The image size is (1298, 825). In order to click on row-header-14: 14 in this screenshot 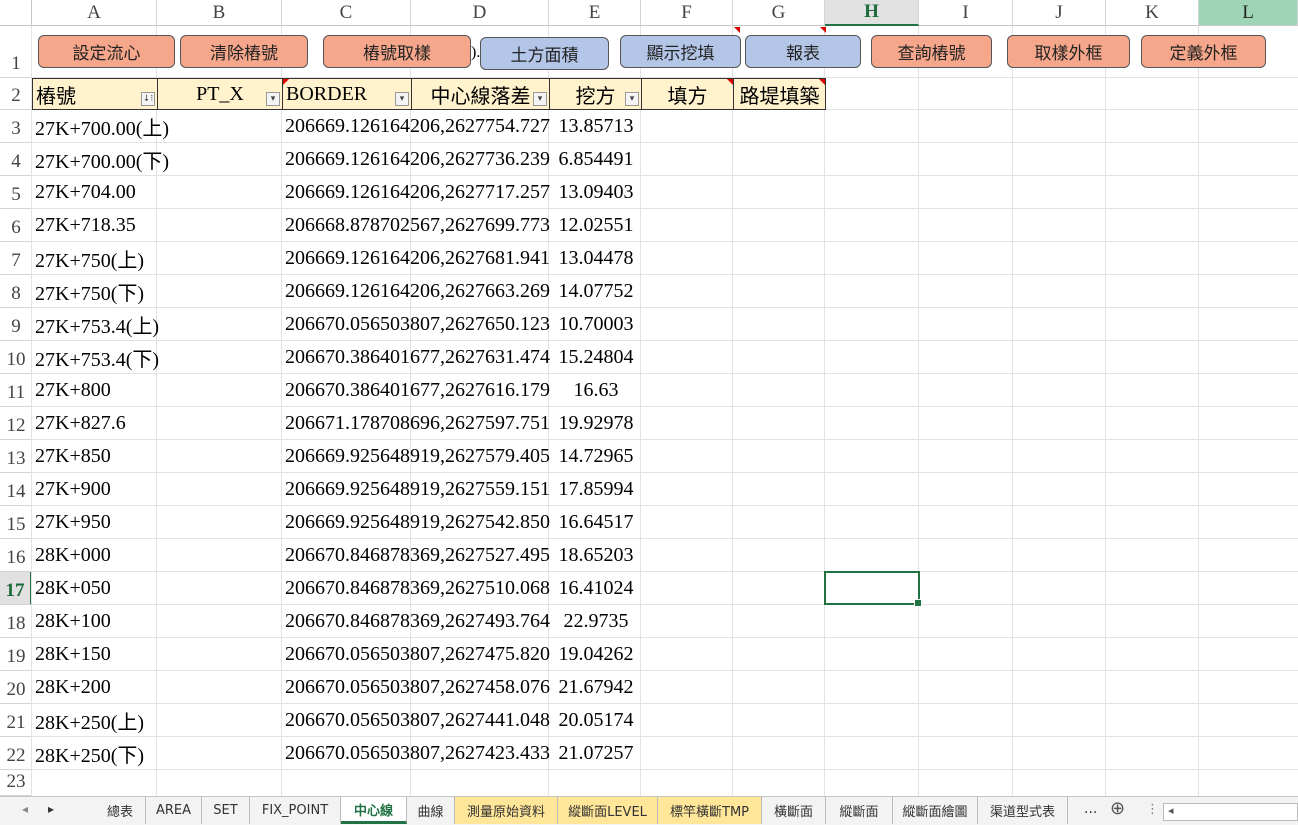, I will do `click(16, 489)`.